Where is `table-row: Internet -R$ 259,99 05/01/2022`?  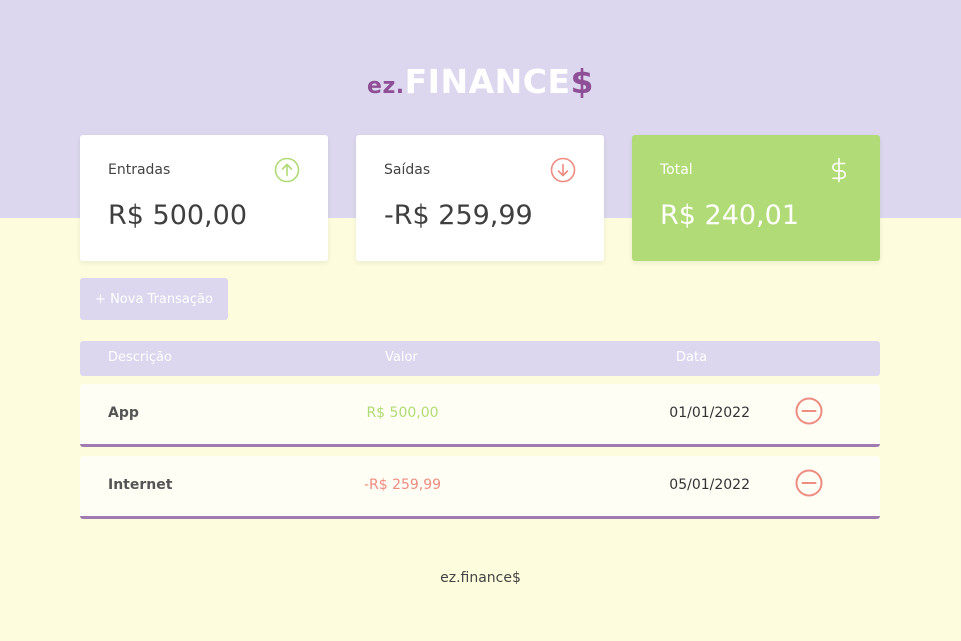 table-row: Internet -R$ 259,99 05/01/2022 is located at coordinates (480, 487).